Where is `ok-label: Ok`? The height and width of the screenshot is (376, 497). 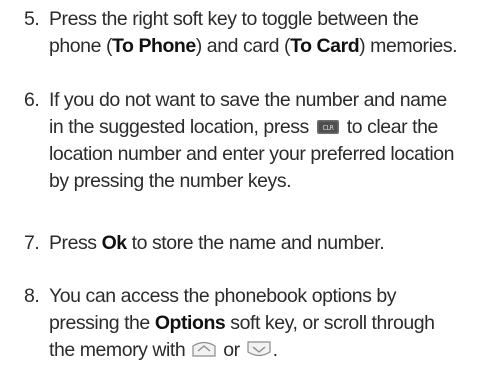 ok-label: Ok is located at coordinates (114, 243).